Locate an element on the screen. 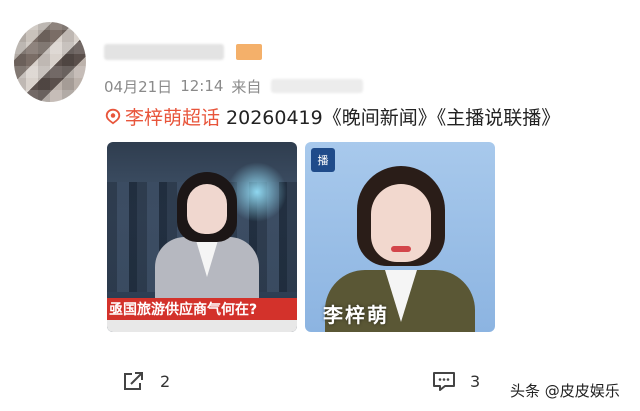 This screenshot has width=640, height=411. topic-label: 李梓萌超话 is located at coordinates (173, 117).